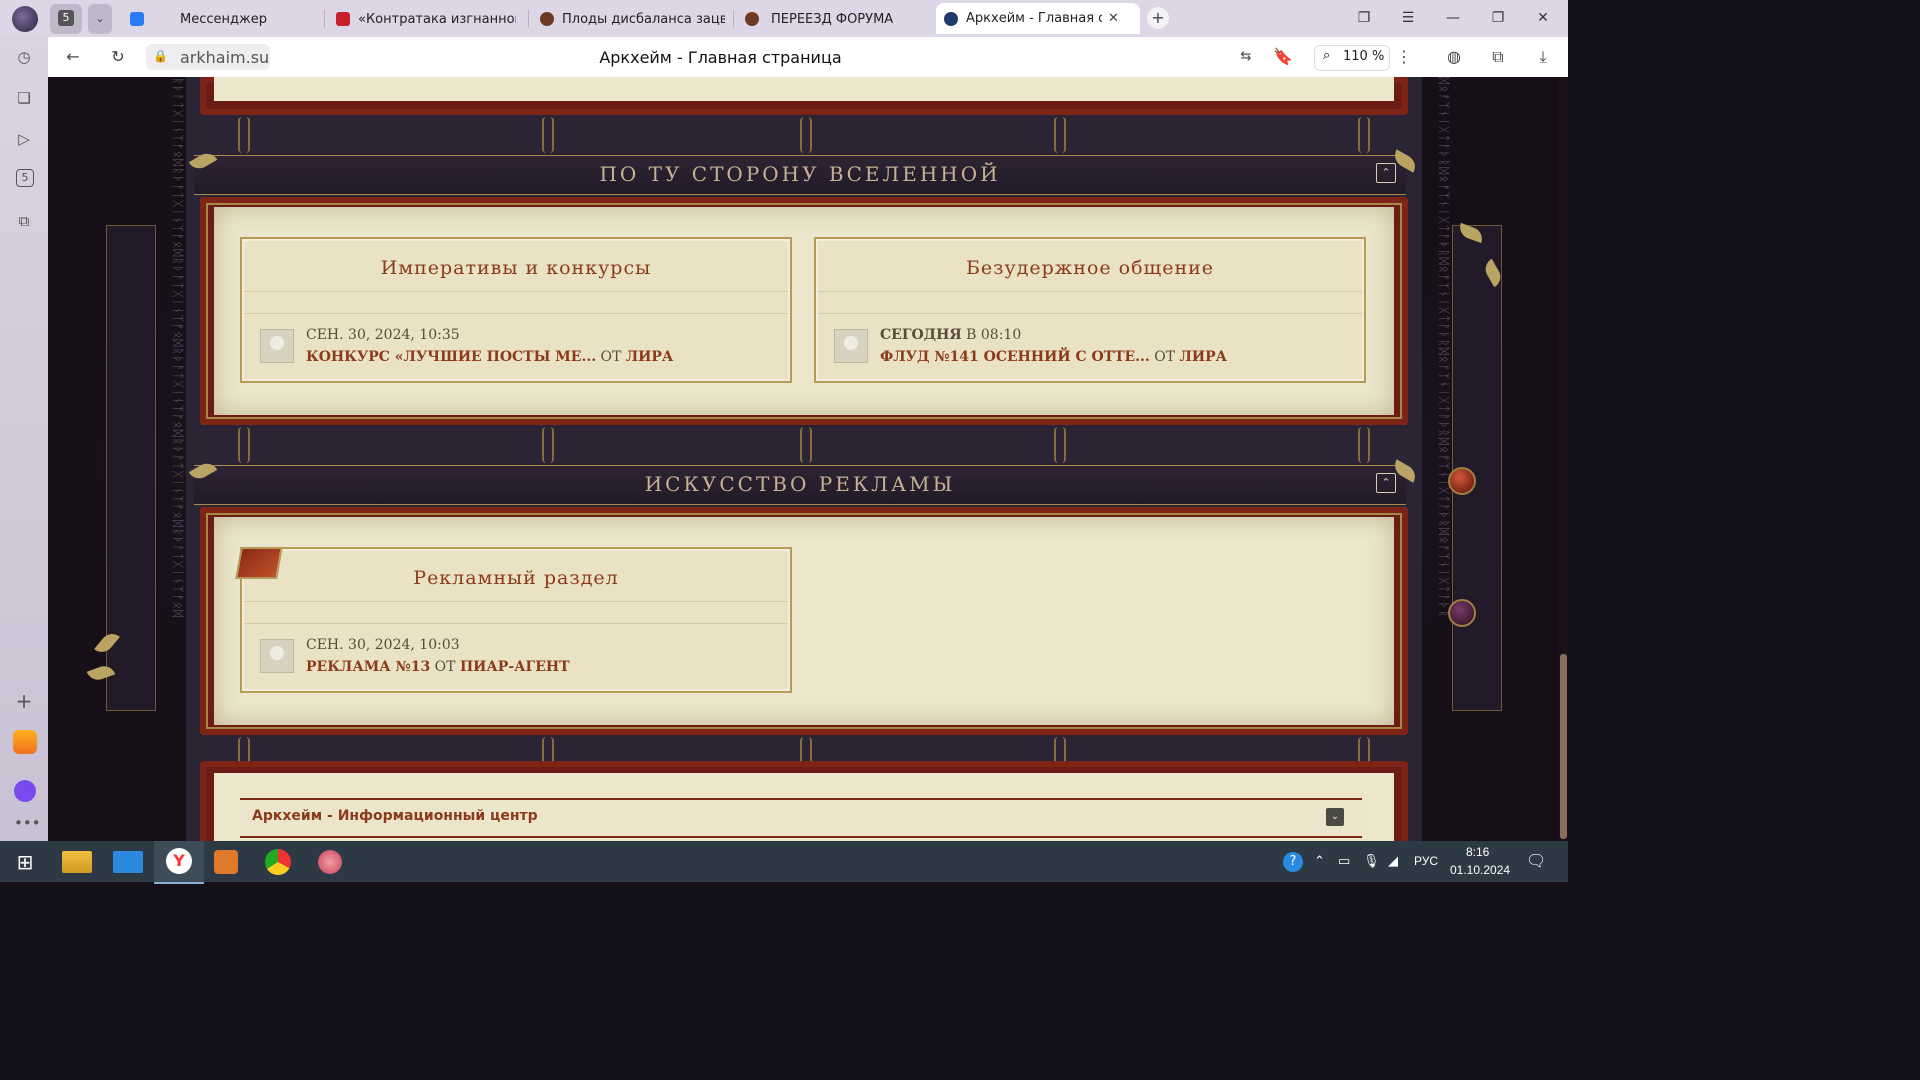 The width and height of the screenshot is (1920, 1080). What do you see at coordinates (1543, 57) in the screenshot?
I see `download-icon: ⤓` at bounding box center [1543, 57].